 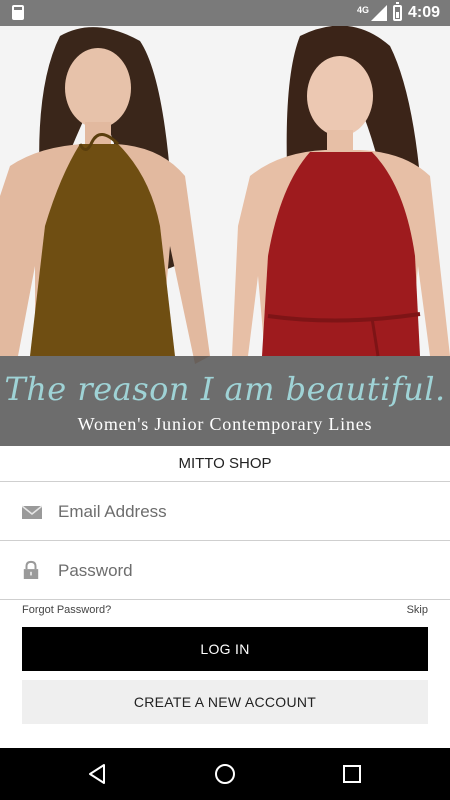 What do you see at coordinates (18, 12) in the screenshot?
I see `sd-card-icon` at bounding box center [18, 12].